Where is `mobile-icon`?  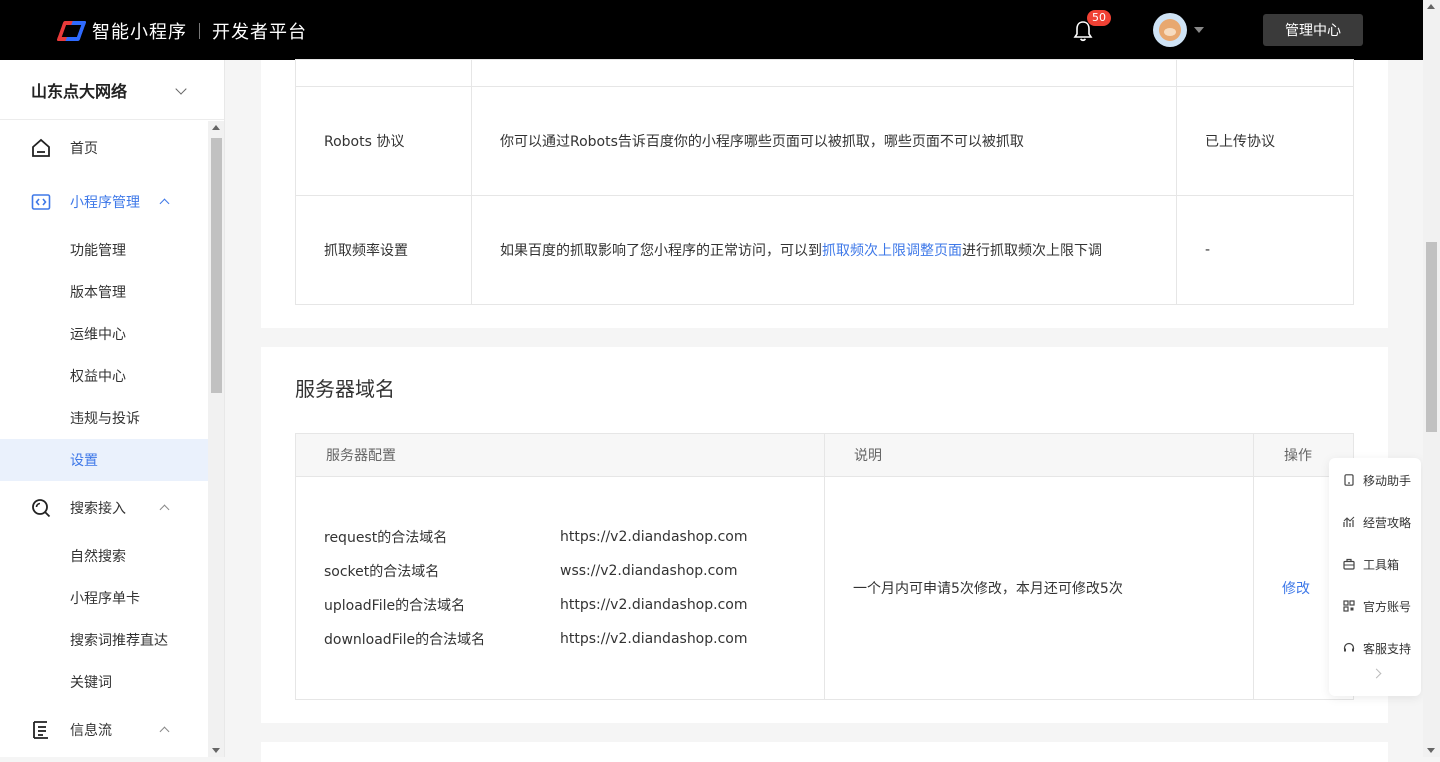 mobile-icon is located at coordinates (1349, 480).